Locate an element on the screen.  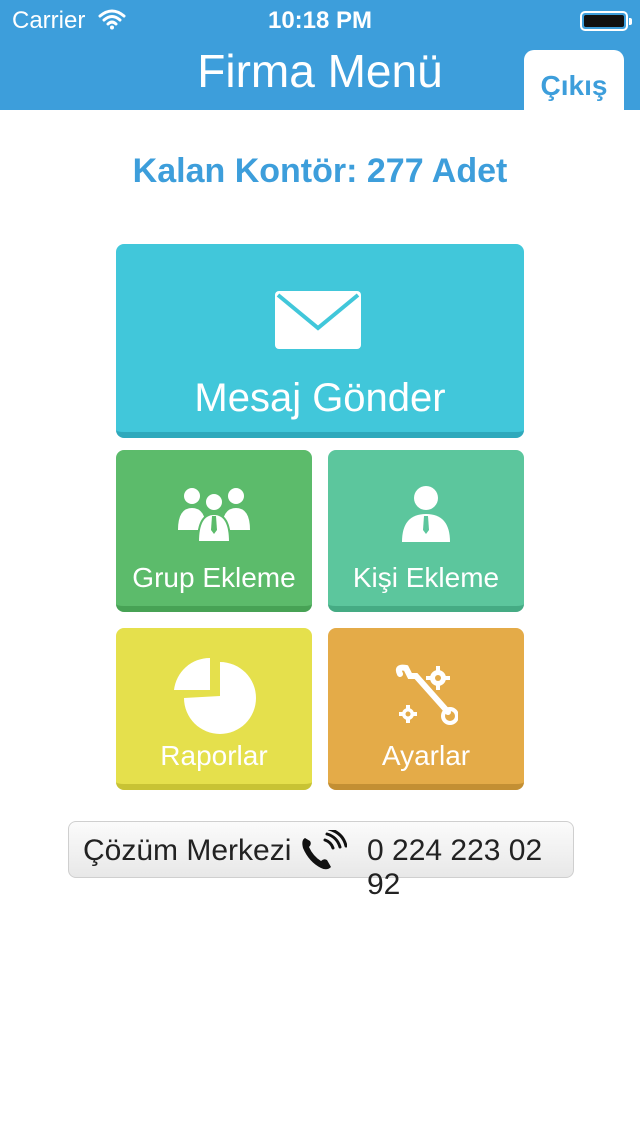
logout-button: Çıkış is located at coordinates (574, 80).